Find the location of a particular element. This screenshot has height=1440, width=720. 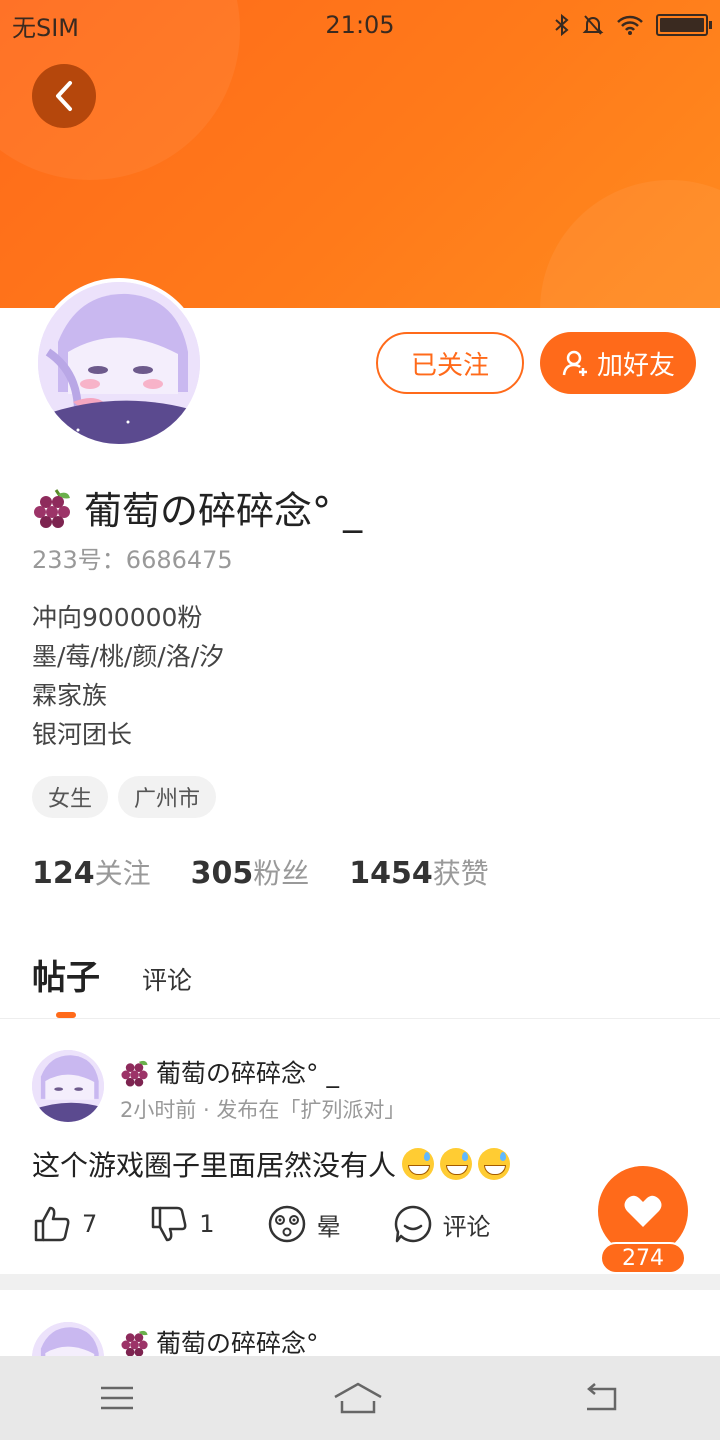

tab-posts: 帖子 is located at coordinates (66, 984).